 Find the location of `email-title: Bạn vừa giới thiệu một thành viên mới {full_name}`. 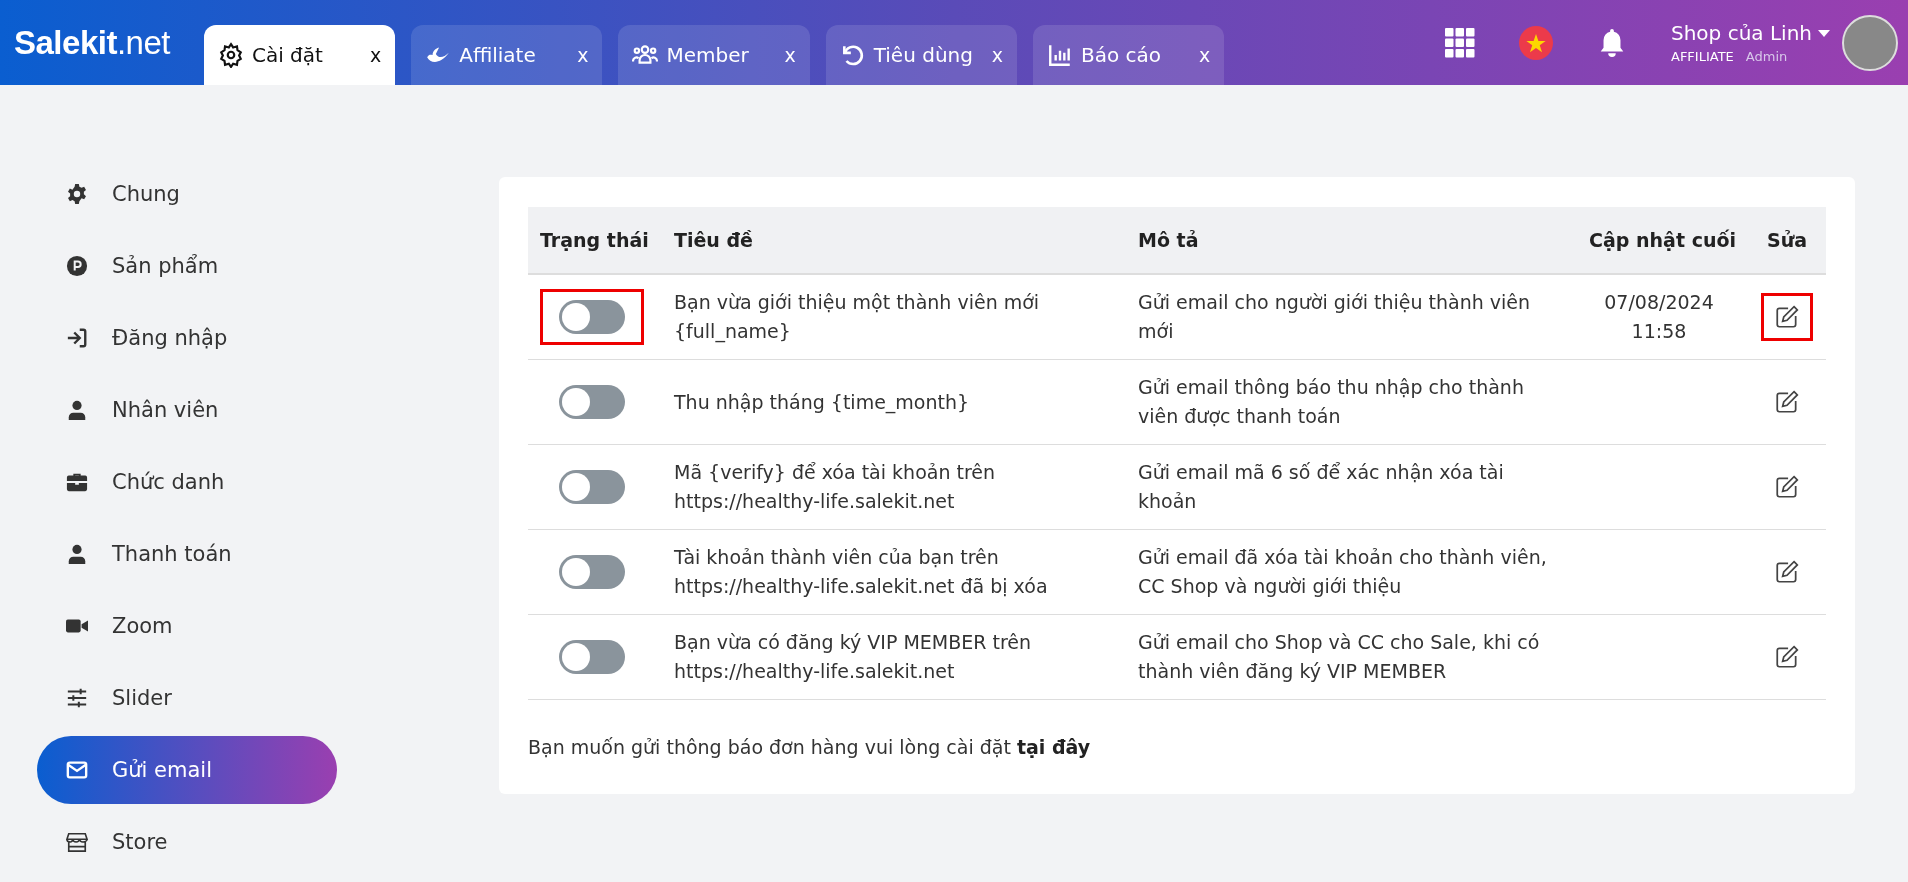

email-title: Bạn vừa giới thiệu một thành viên mới {full_name} is located at coordinates (857, 316).